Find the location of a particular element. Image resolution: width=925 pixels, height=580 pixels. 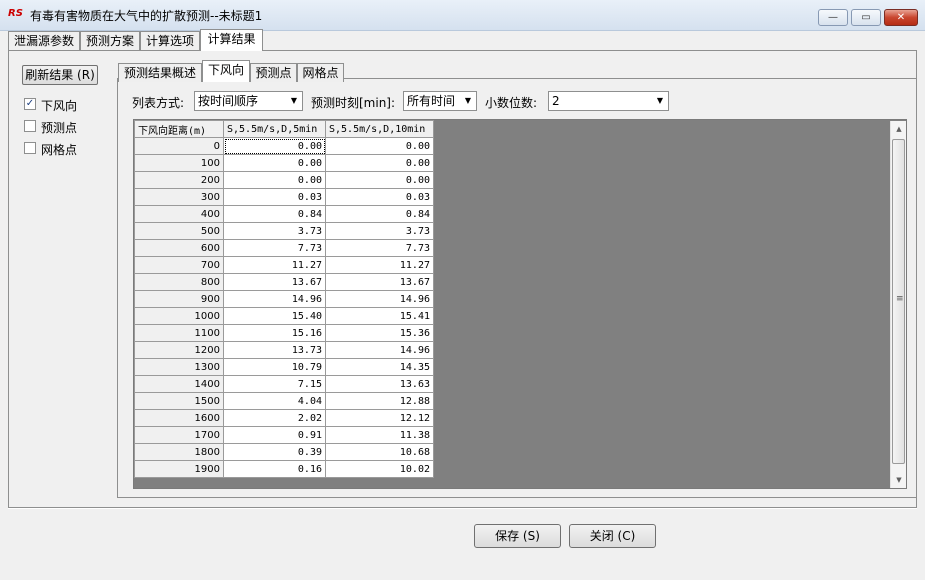

table-row: 0 0.00 0.00 is located at coordinates (284, 146).